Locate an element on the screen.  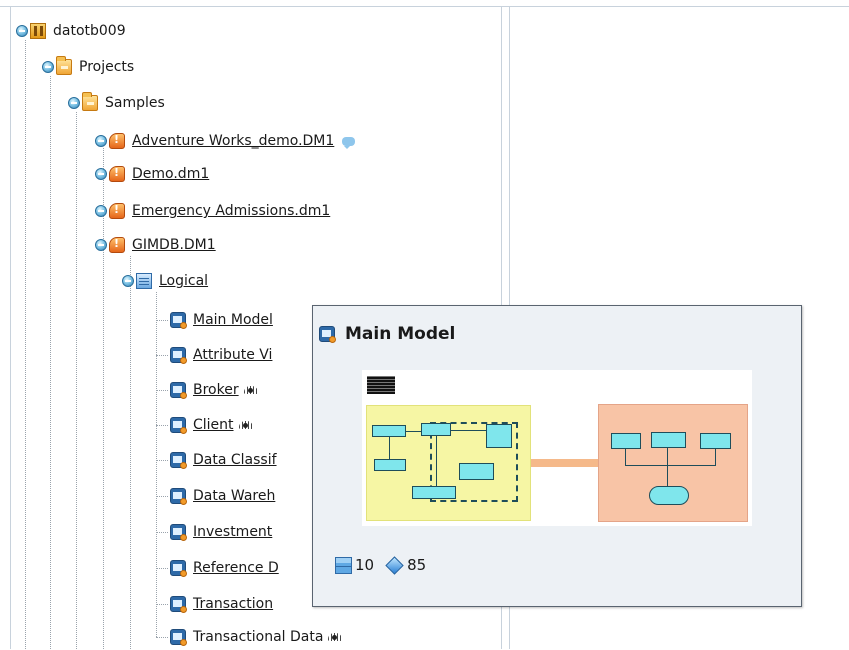
popup-header: Main Model is located at coordinates (387, 334).